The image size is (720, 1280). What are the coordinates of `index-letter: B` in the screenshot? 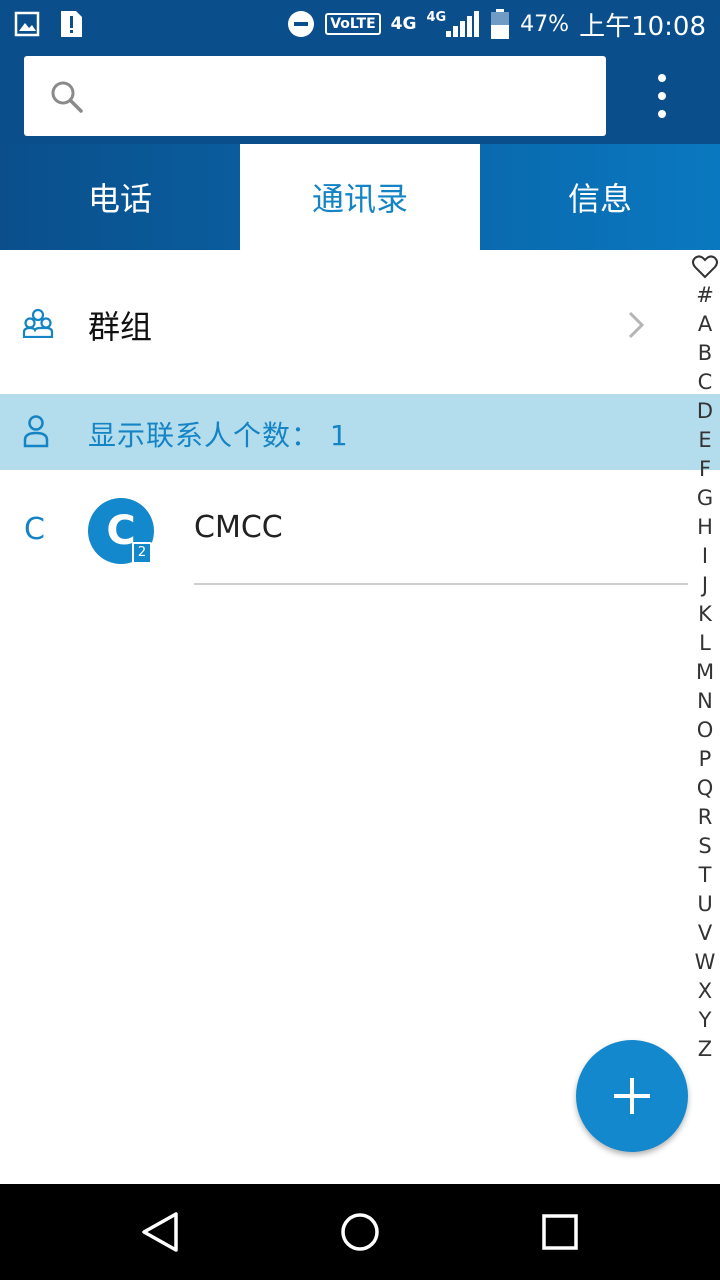 It's located at (705, 353).